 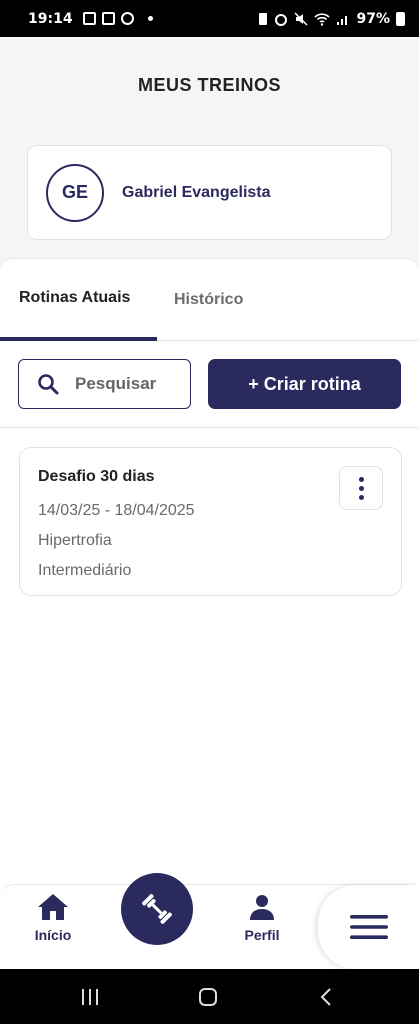 I want to click on recent-apps-button, so click(x=90, y=996).